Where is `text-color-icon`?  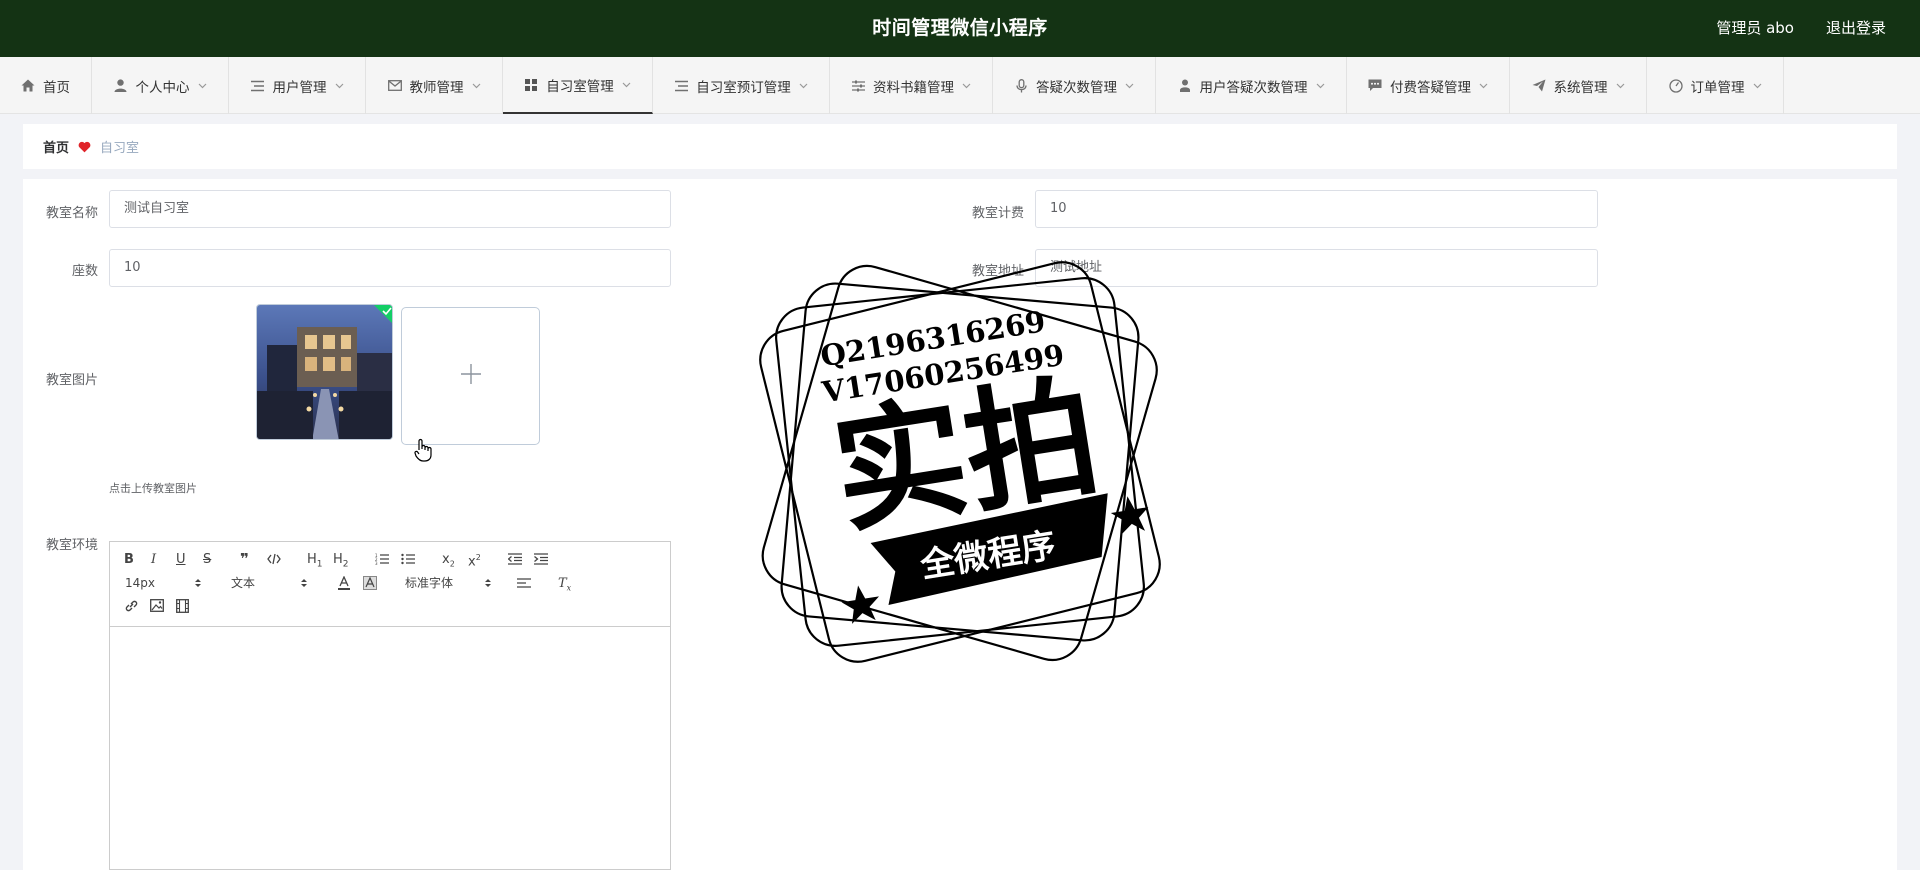
text-color-icon is located at coordinates (344, 583).